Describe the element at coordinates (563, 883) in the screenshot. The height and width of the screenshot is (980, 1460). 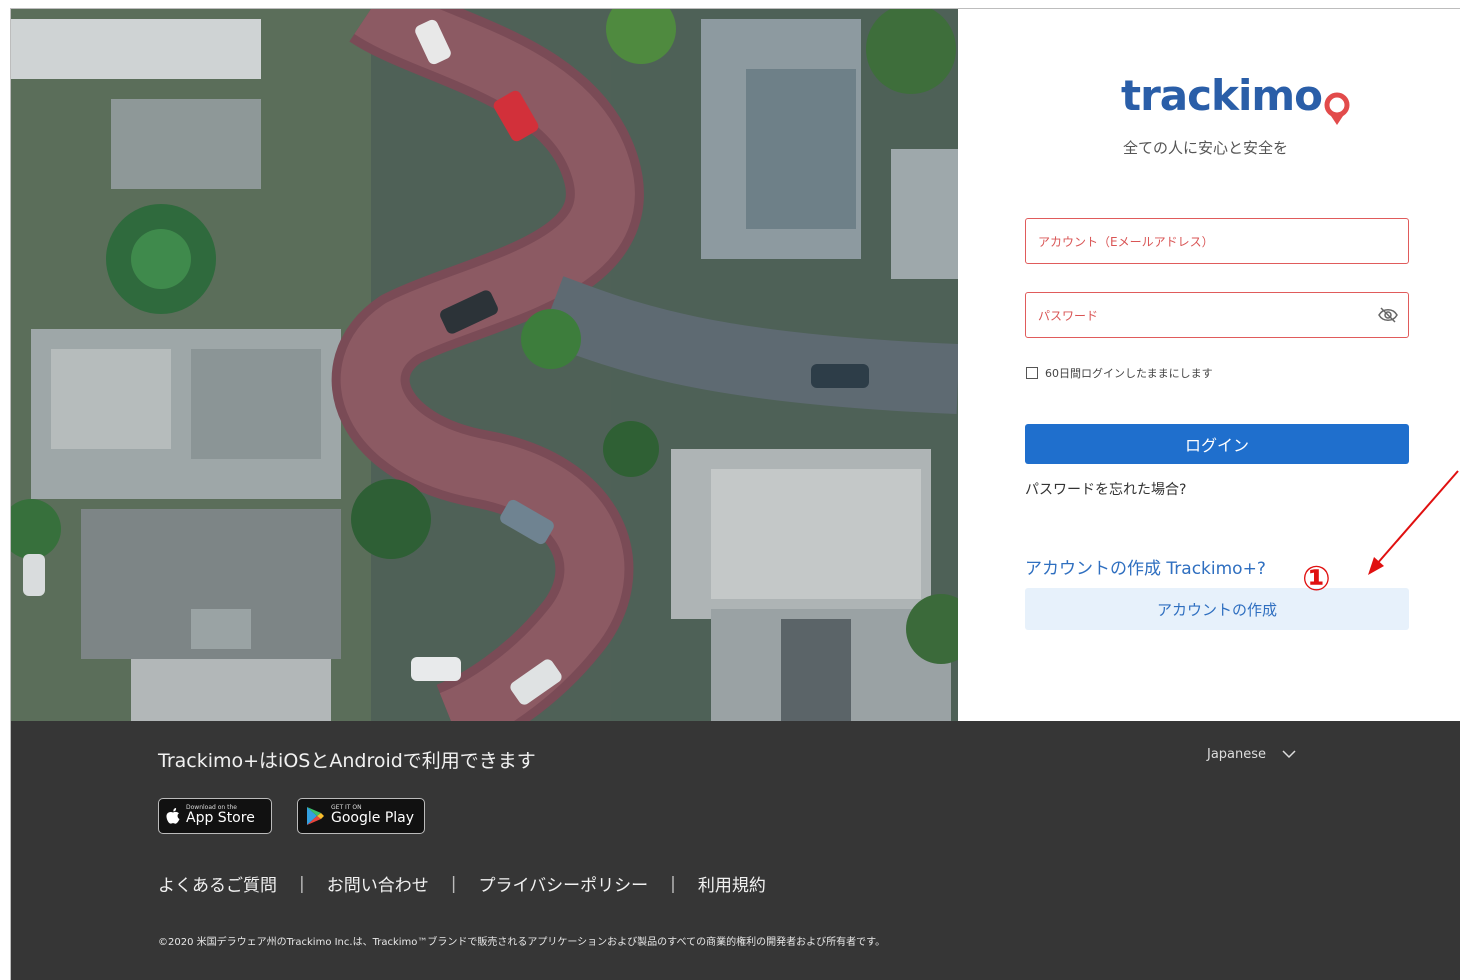
I see `privacy-policy-link: プライバシーポリシー` at that location.